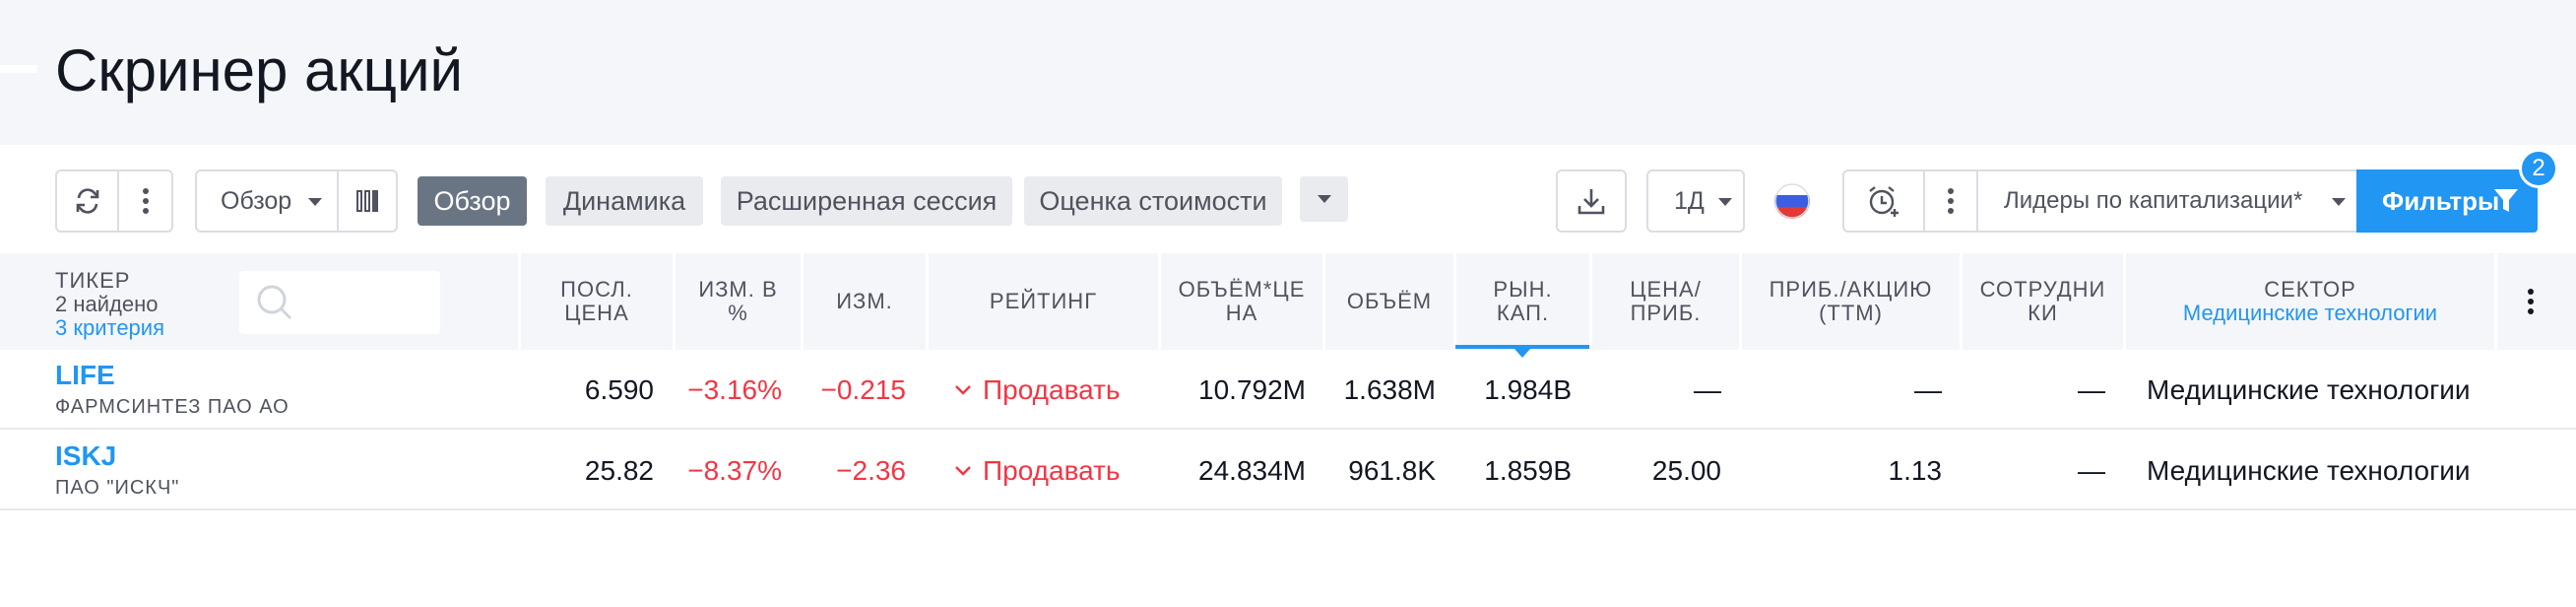  Describe the element at coordinates (2310, 313) in the screenshot. I see `sector-filter-value: Медицинские технологии` at that location.